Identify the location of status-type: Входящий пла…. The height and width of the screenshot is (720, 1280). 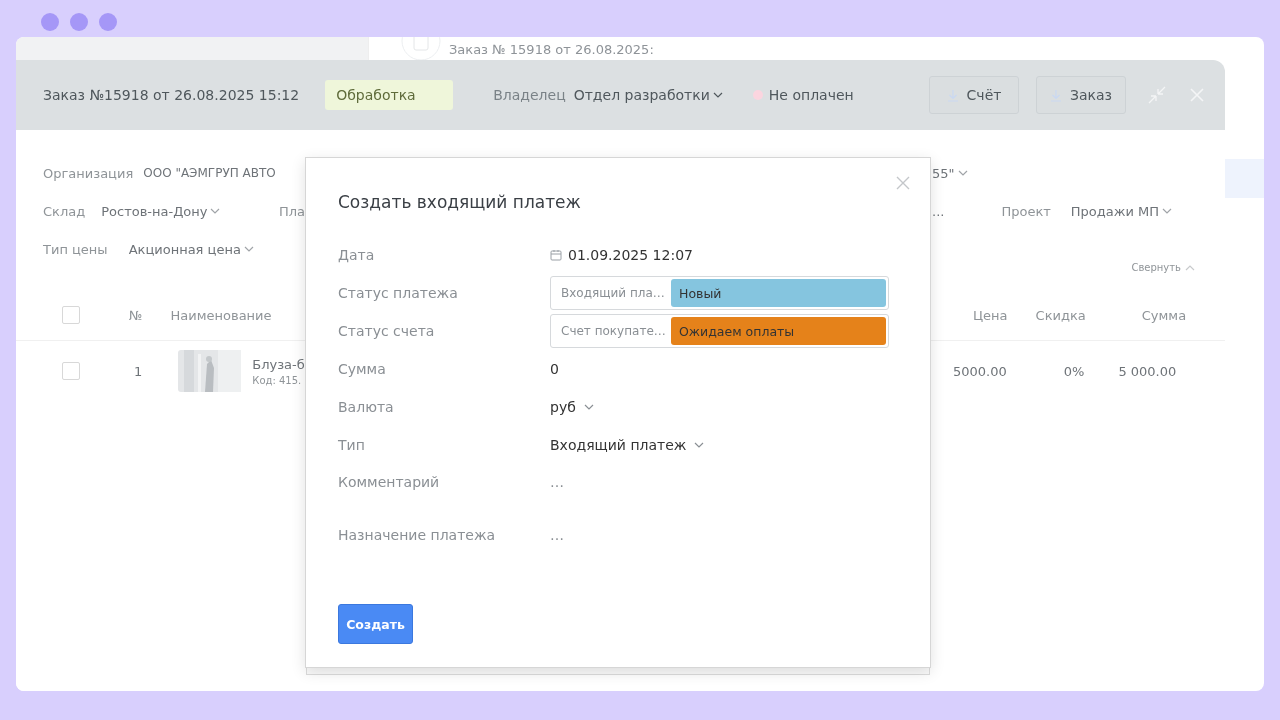
(613, 293).